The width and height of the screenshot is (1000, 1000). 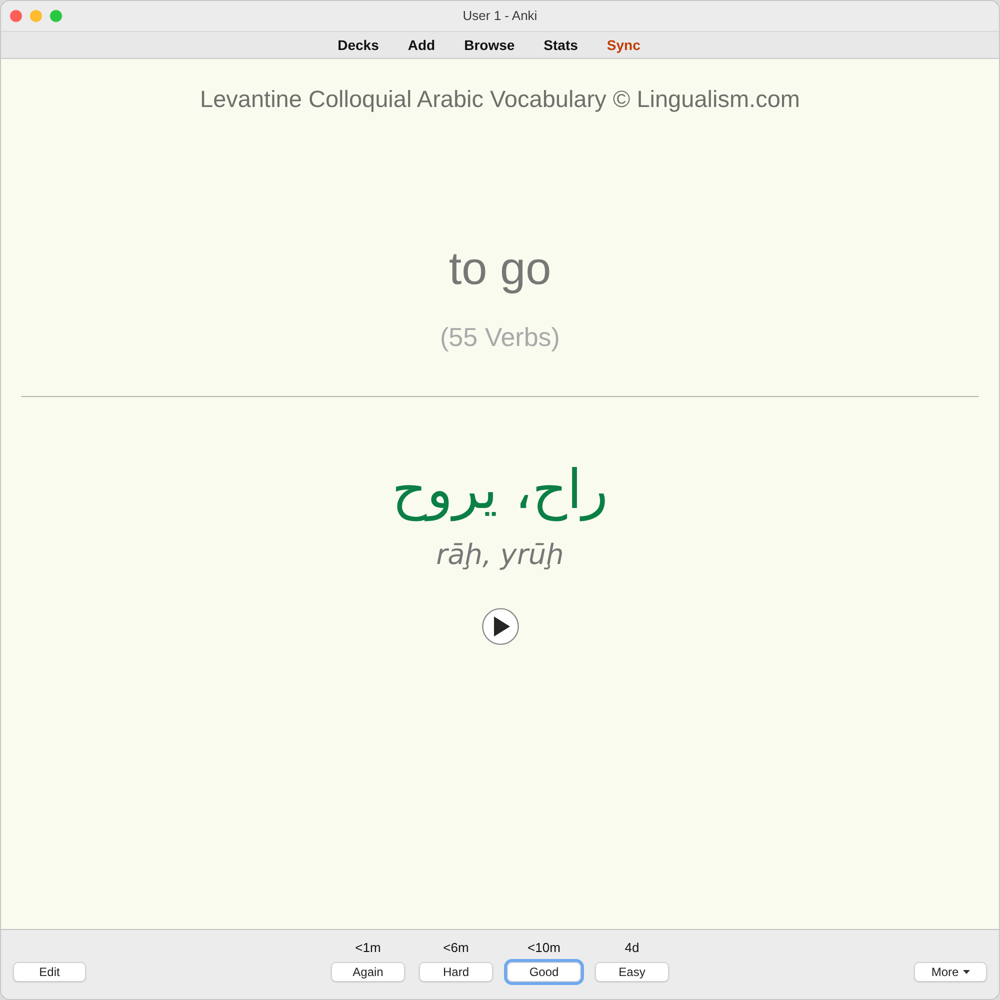 What do you see at coordinates (544, 972) in the screenshot?
I see `answer-button: Good` at bounding box center [544, 972].